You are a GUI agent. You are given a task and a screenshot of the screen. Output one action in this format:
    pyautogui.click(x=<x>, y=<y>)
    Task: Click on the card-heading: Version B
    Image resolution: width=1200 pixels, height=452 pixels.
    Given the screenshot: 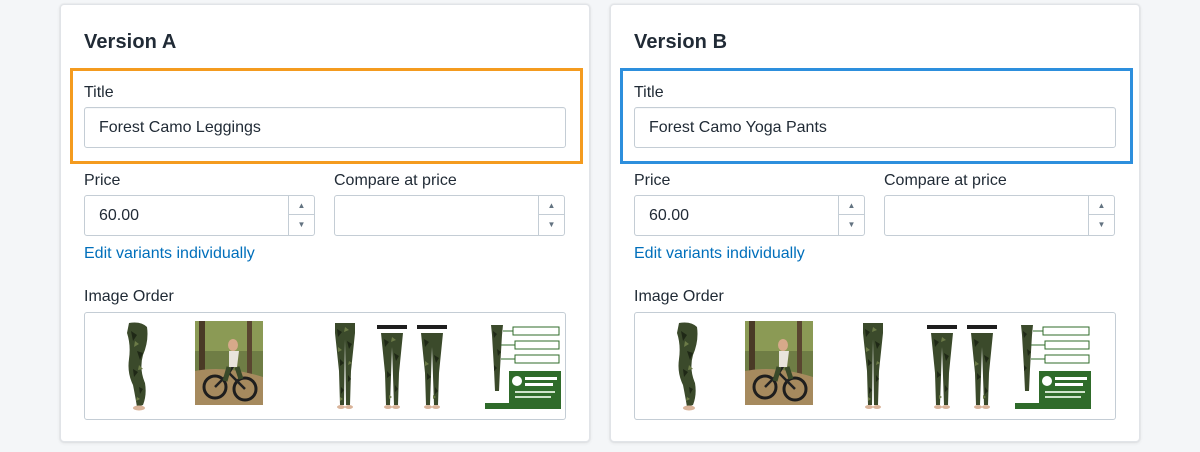 What is the action you would take?
    pyautogui.click(x=681, y=42)
    